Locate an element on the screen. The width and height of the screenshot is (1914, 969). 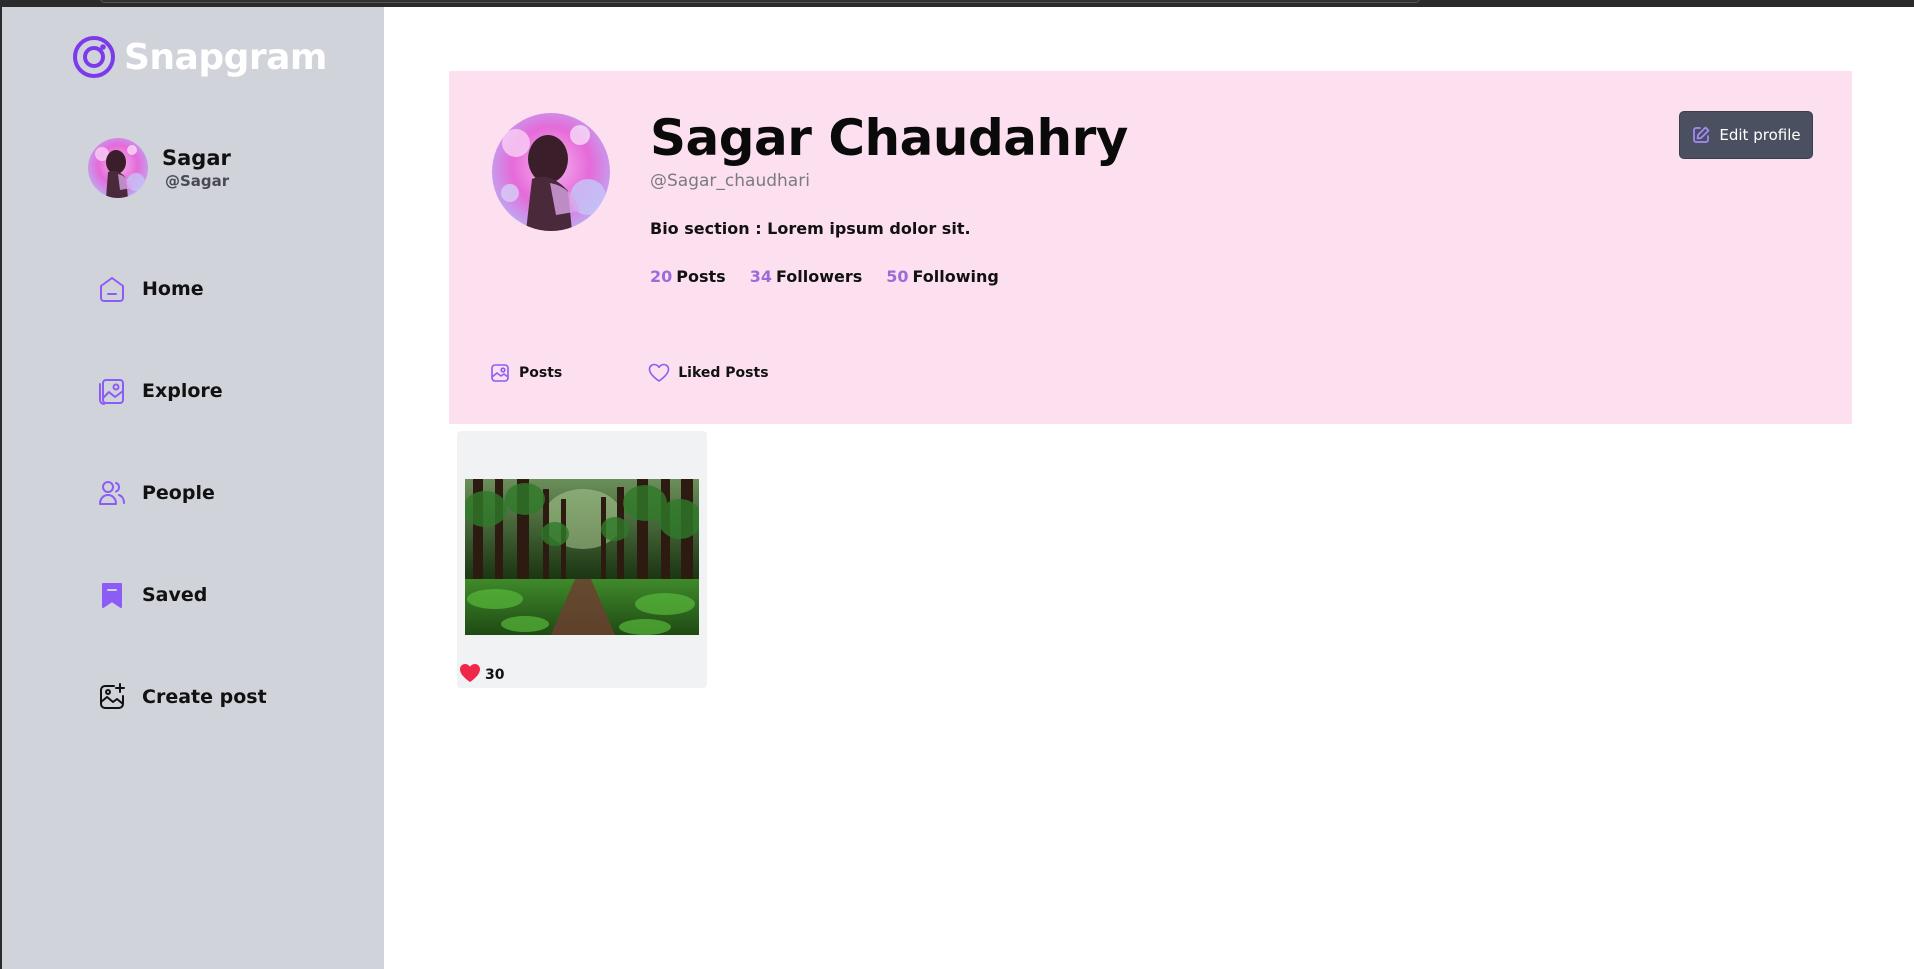
sidebar-item-explore: Explore is located at coordinates (181, 391).